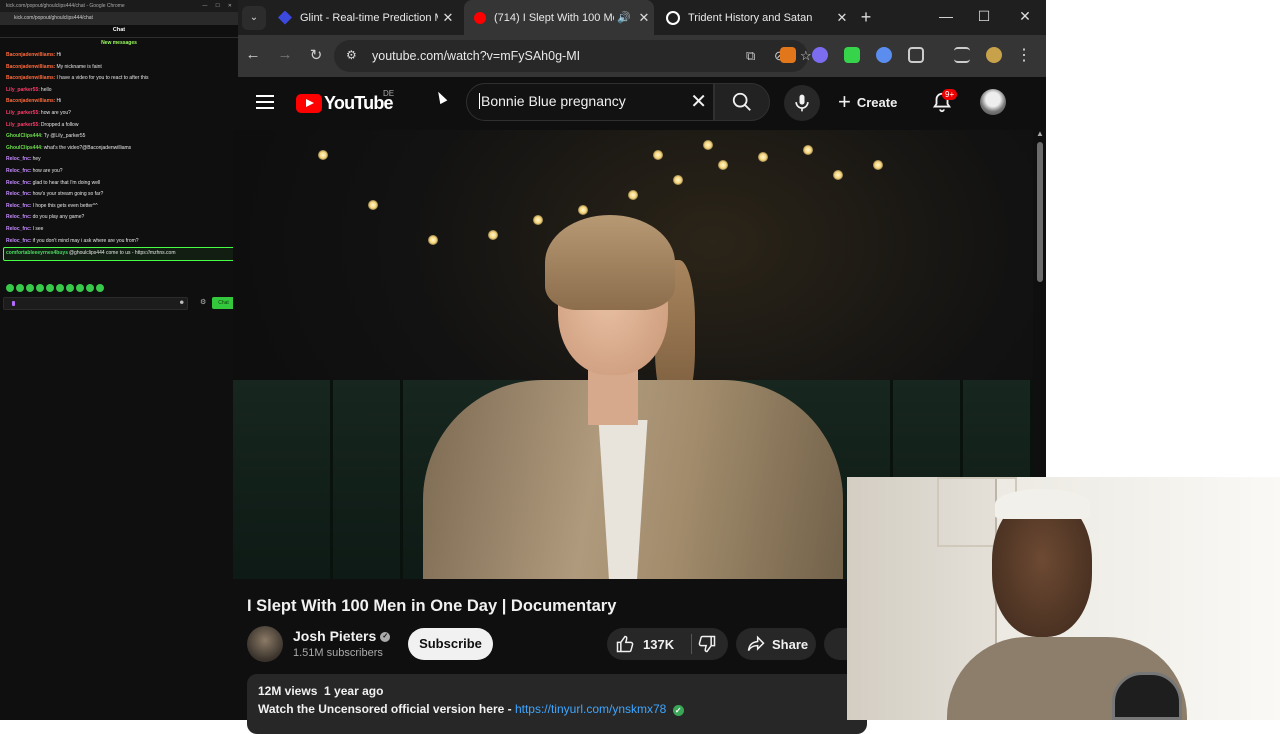  I want to click on maximize-button: ☐, so click(984, 16).